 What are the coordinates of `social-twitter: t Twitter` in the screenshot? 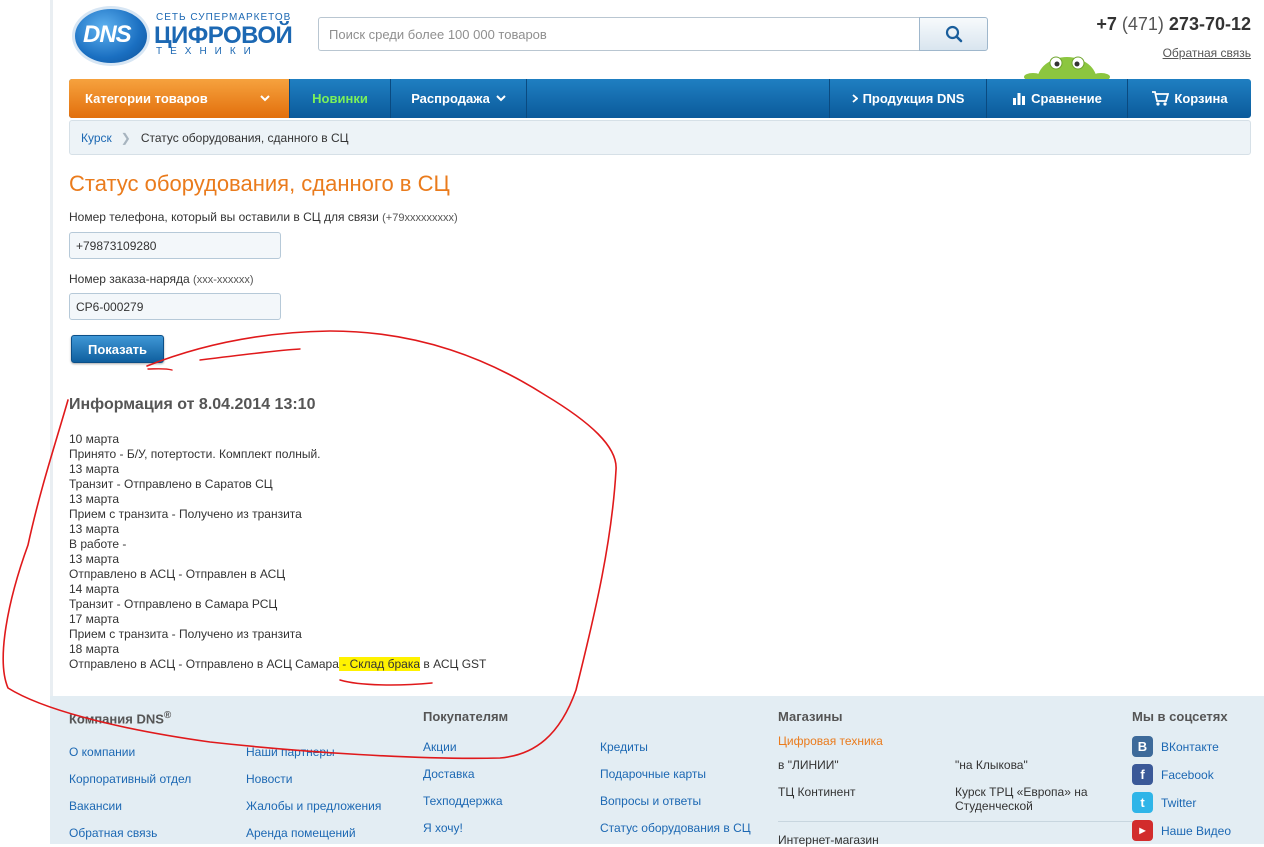 It's located at (1164, 802).